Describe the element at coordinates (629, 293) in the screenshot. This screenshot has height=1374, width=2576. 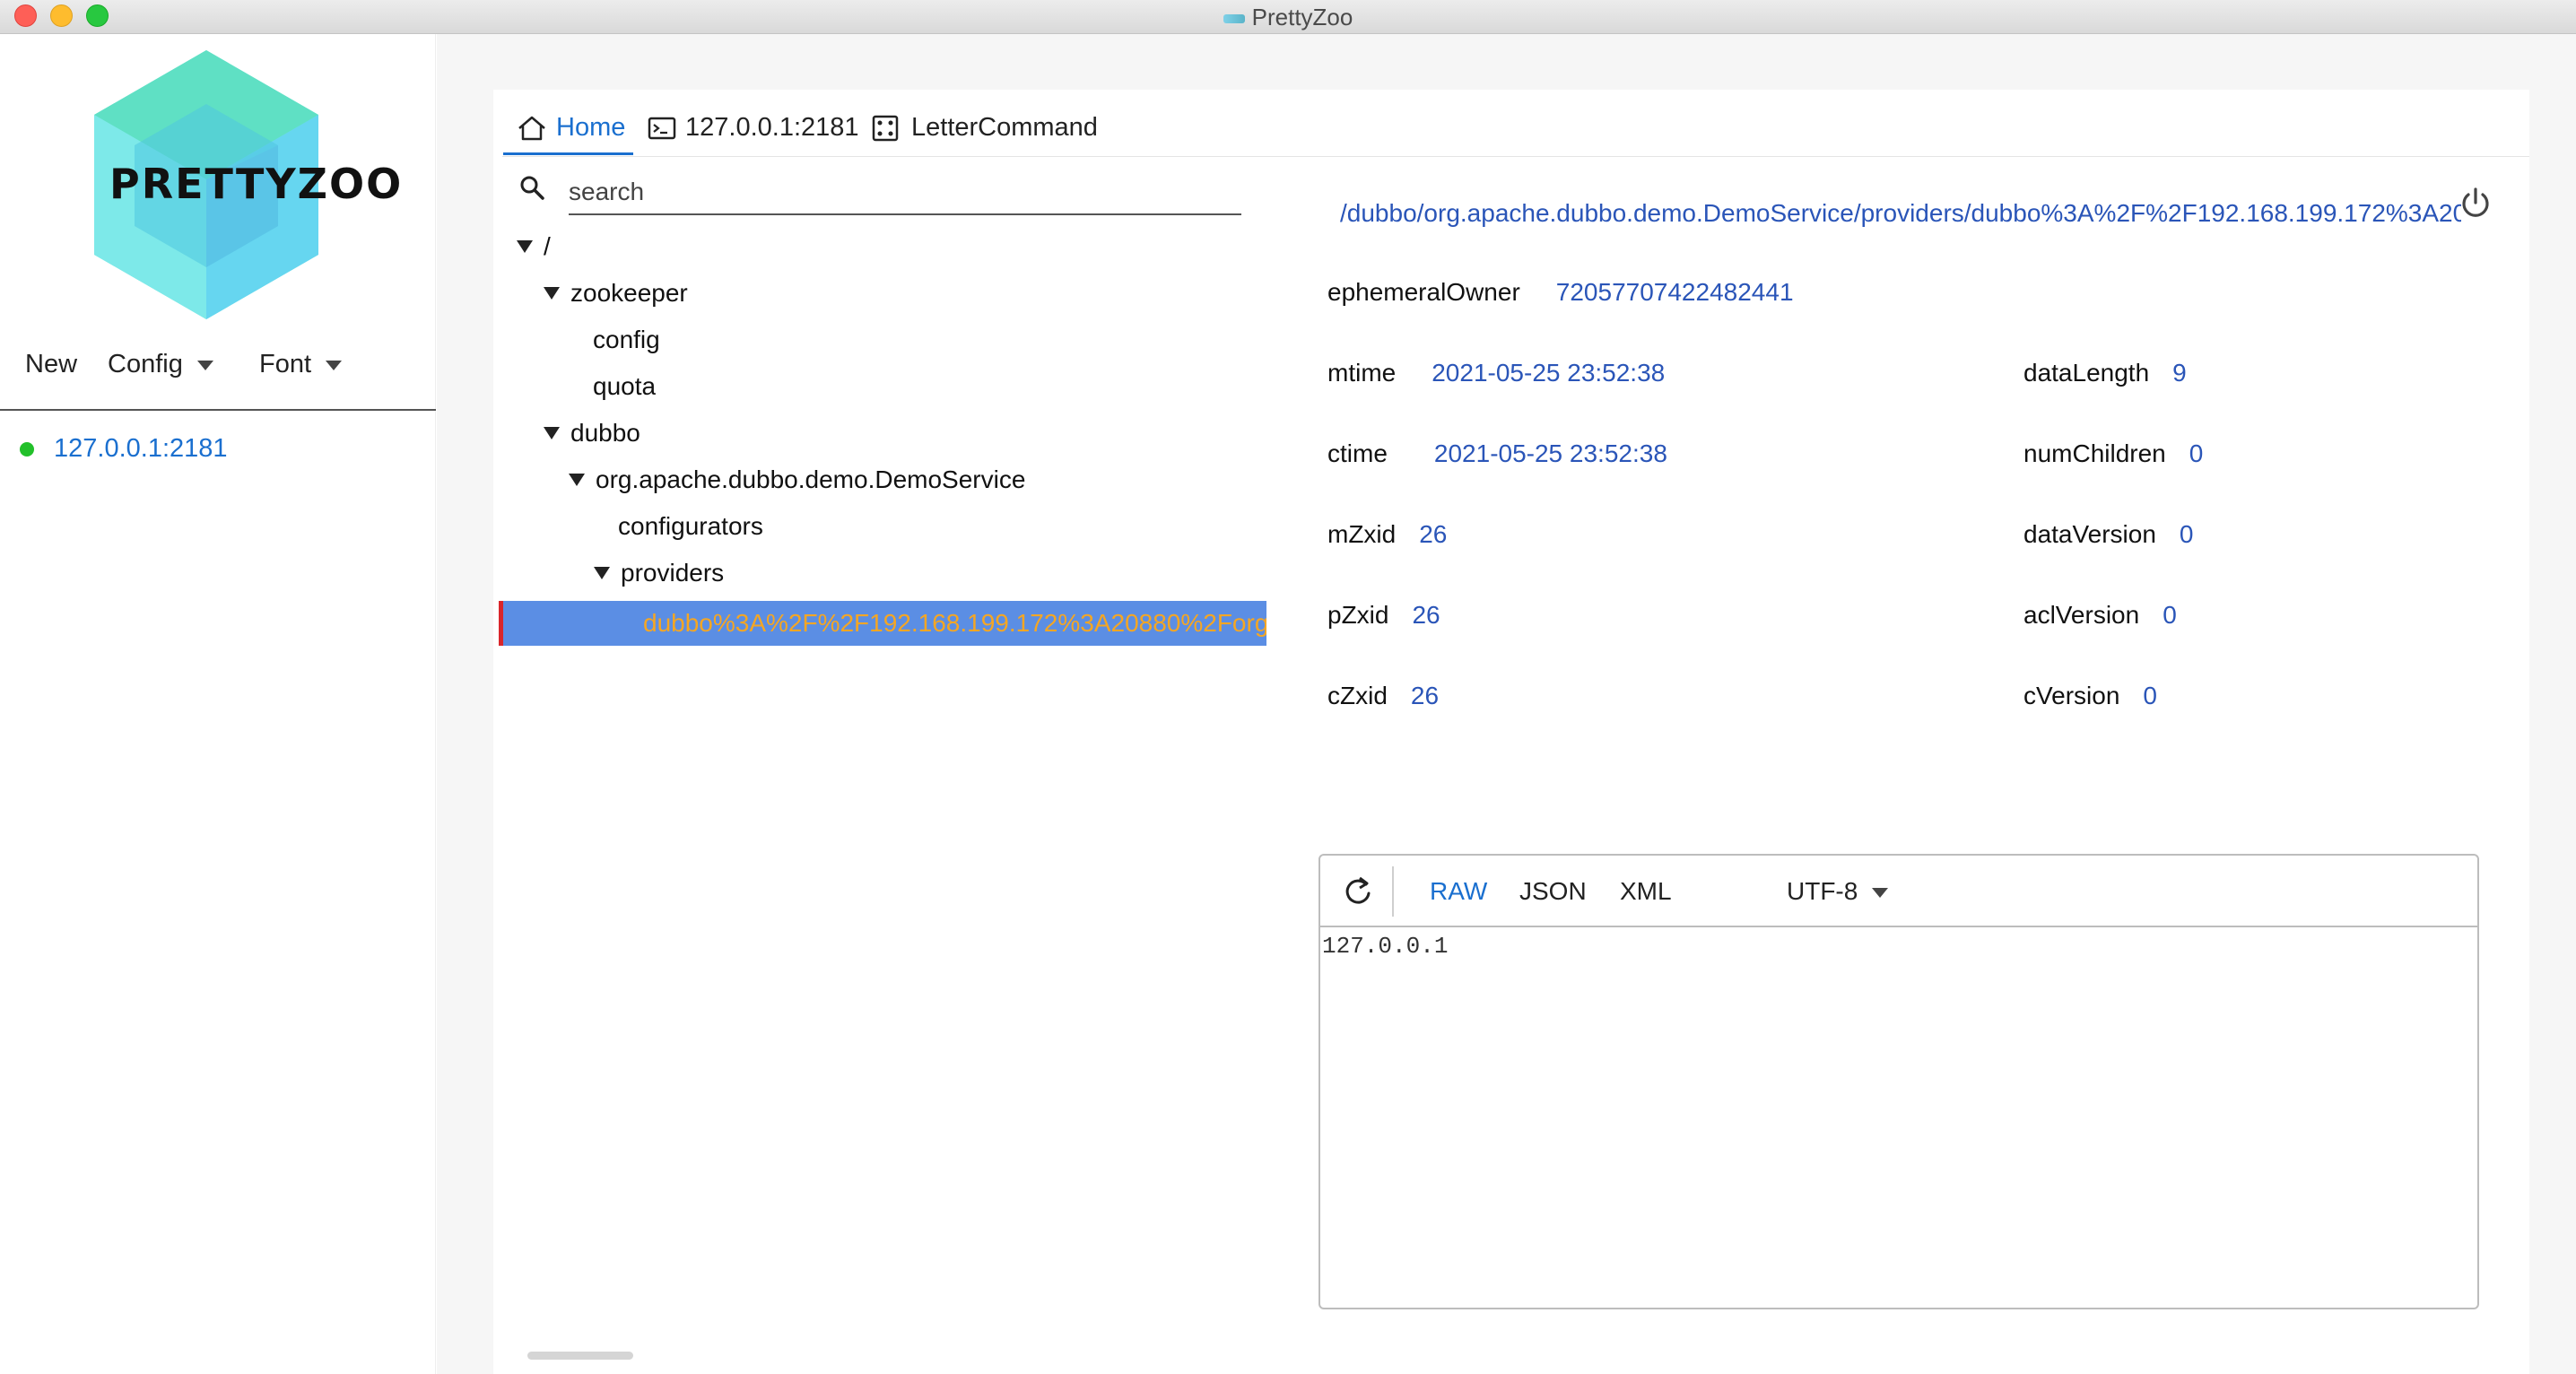
I see `tree-node-label: zookeeper` at that location.